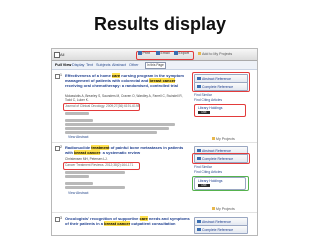  Describe the element at coordinates (86, 159) in the screenshot. I see `result-authors: Christensen MH, Petersen LJ.` at that location.